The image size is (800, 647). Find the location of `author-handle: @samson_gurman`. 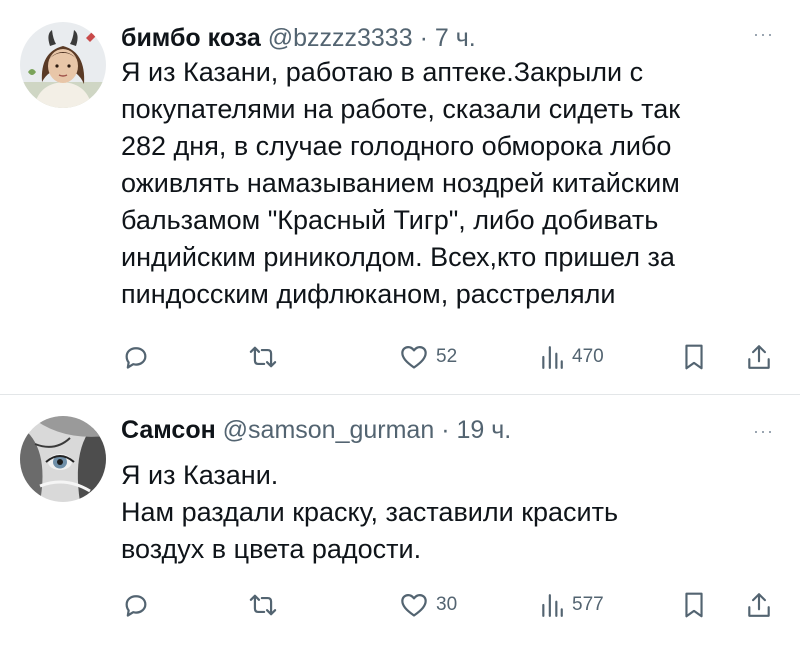

author-handle: @samson_gurman is located at coordinates (329, 430).